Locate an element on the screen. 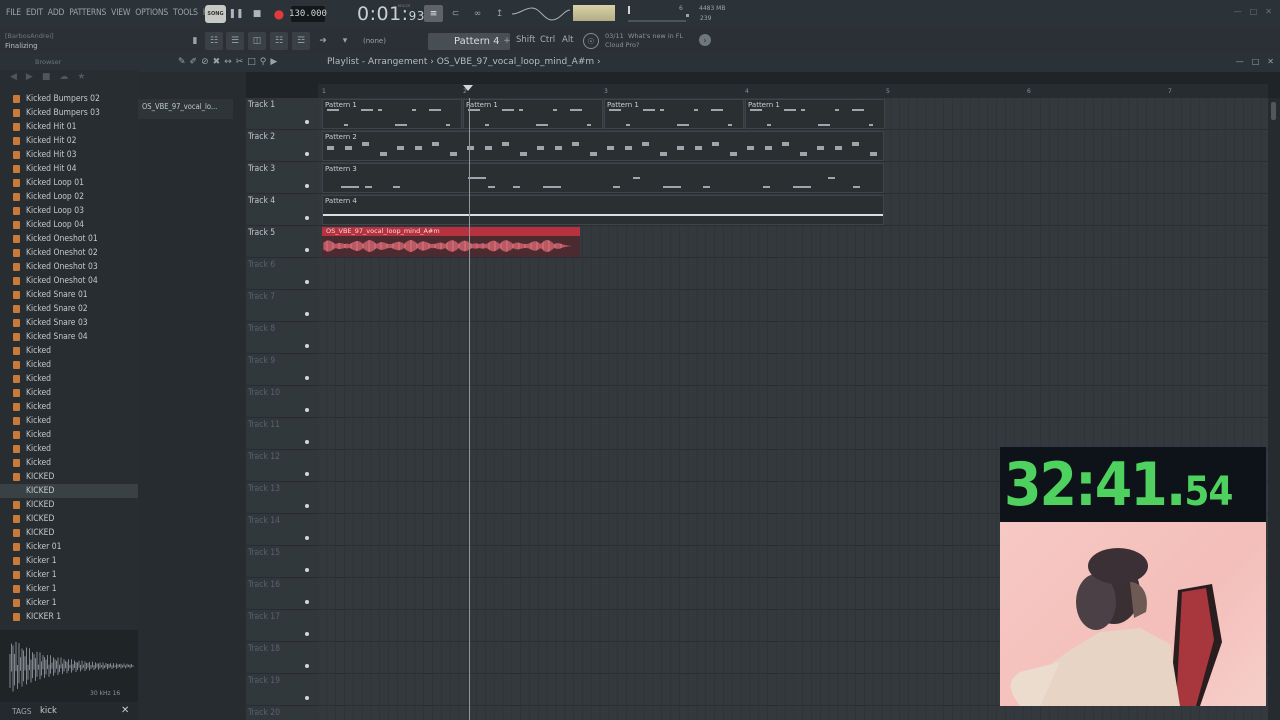 The width and height of the screenshot is (1280, 720). browser-item: Kicked Hit 03 is located at coordinates (69, 155).